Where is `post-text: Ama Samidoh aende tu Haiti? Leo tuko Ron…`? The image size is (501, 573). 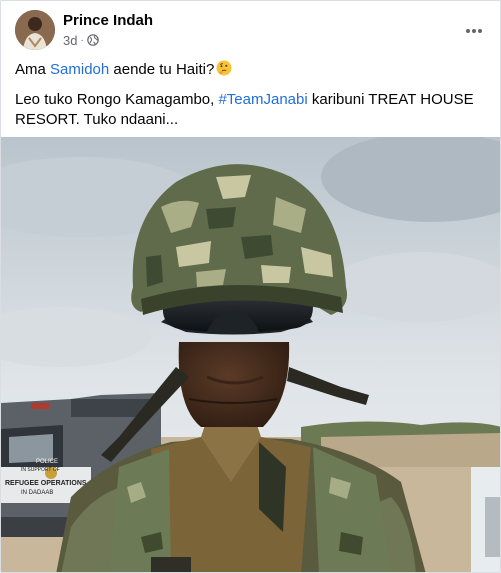 post-text: Ama Samidoh aende tu Haiti? Leo tuko Ron… is located at coordinates (250, 95).